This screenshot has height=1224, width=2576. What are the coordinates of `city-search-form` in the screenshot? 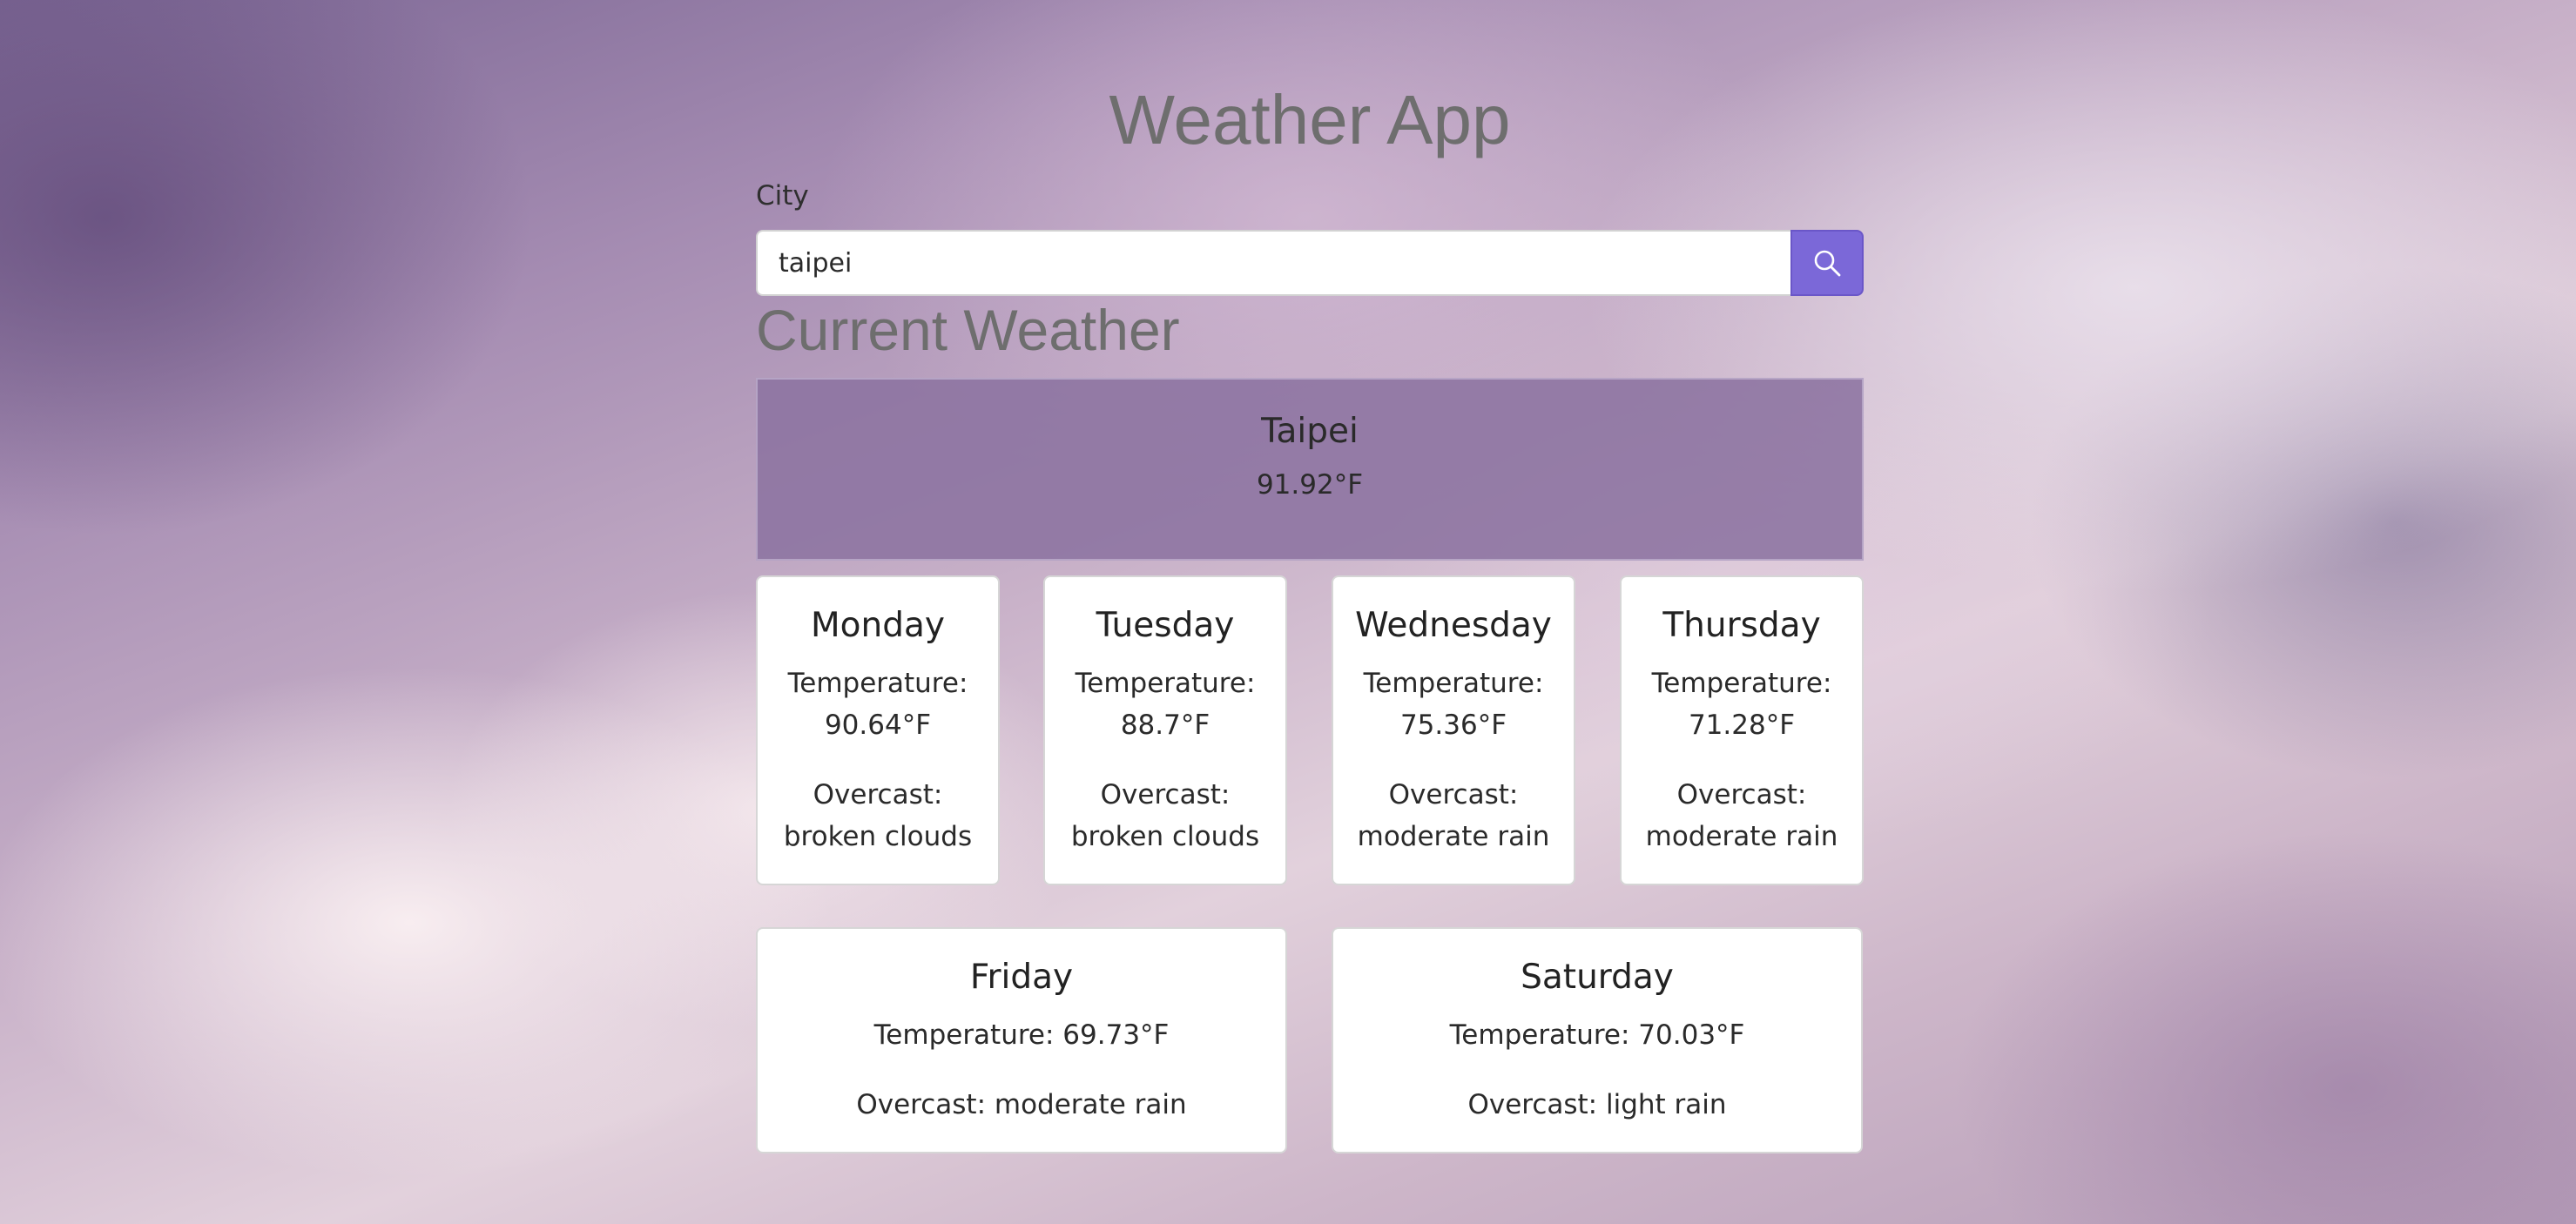 It's located at (1310, 263).